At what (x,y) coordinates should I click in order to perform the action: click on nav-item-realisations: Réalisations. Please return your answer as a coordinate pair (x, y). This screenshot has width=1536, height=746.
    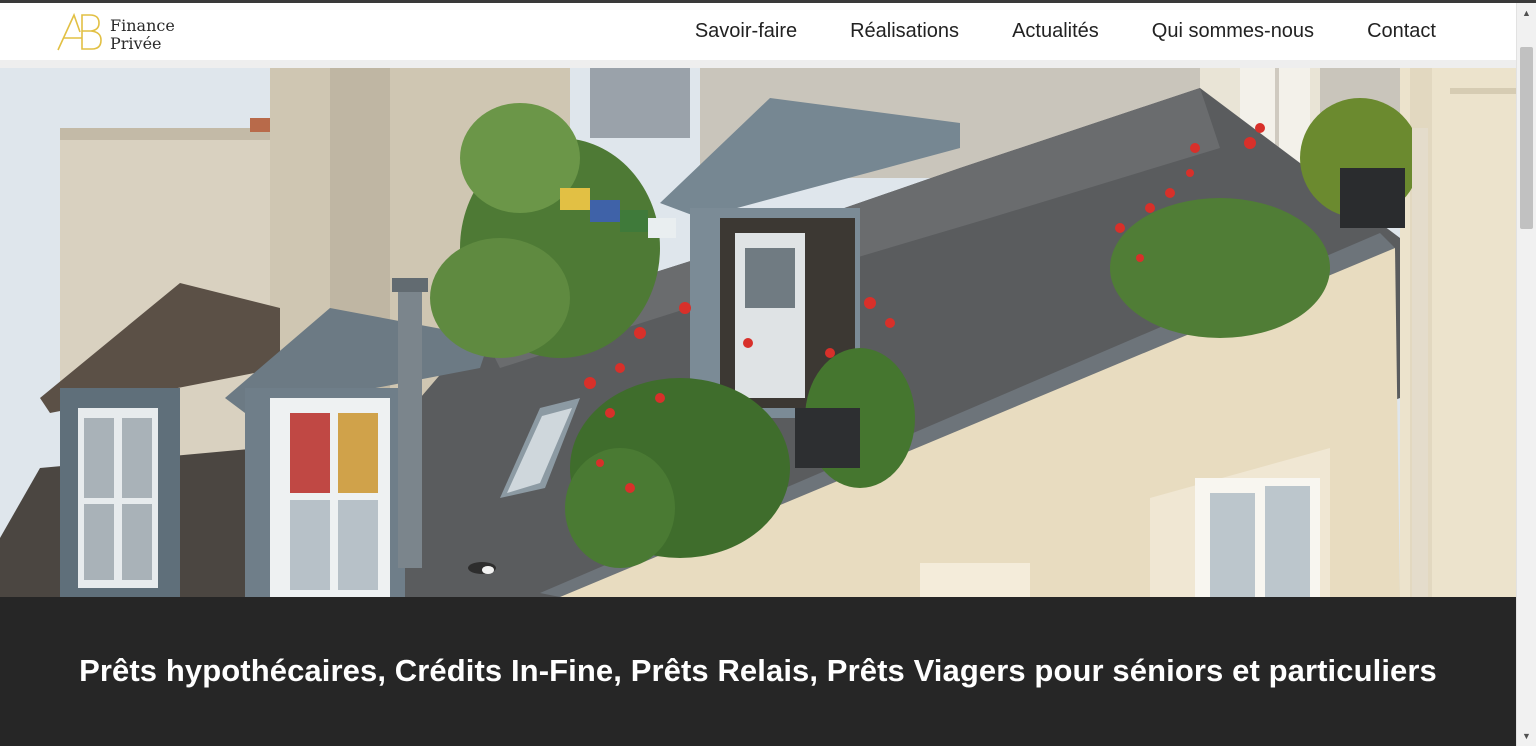
    Looking at the image, I should click on (904, 31).